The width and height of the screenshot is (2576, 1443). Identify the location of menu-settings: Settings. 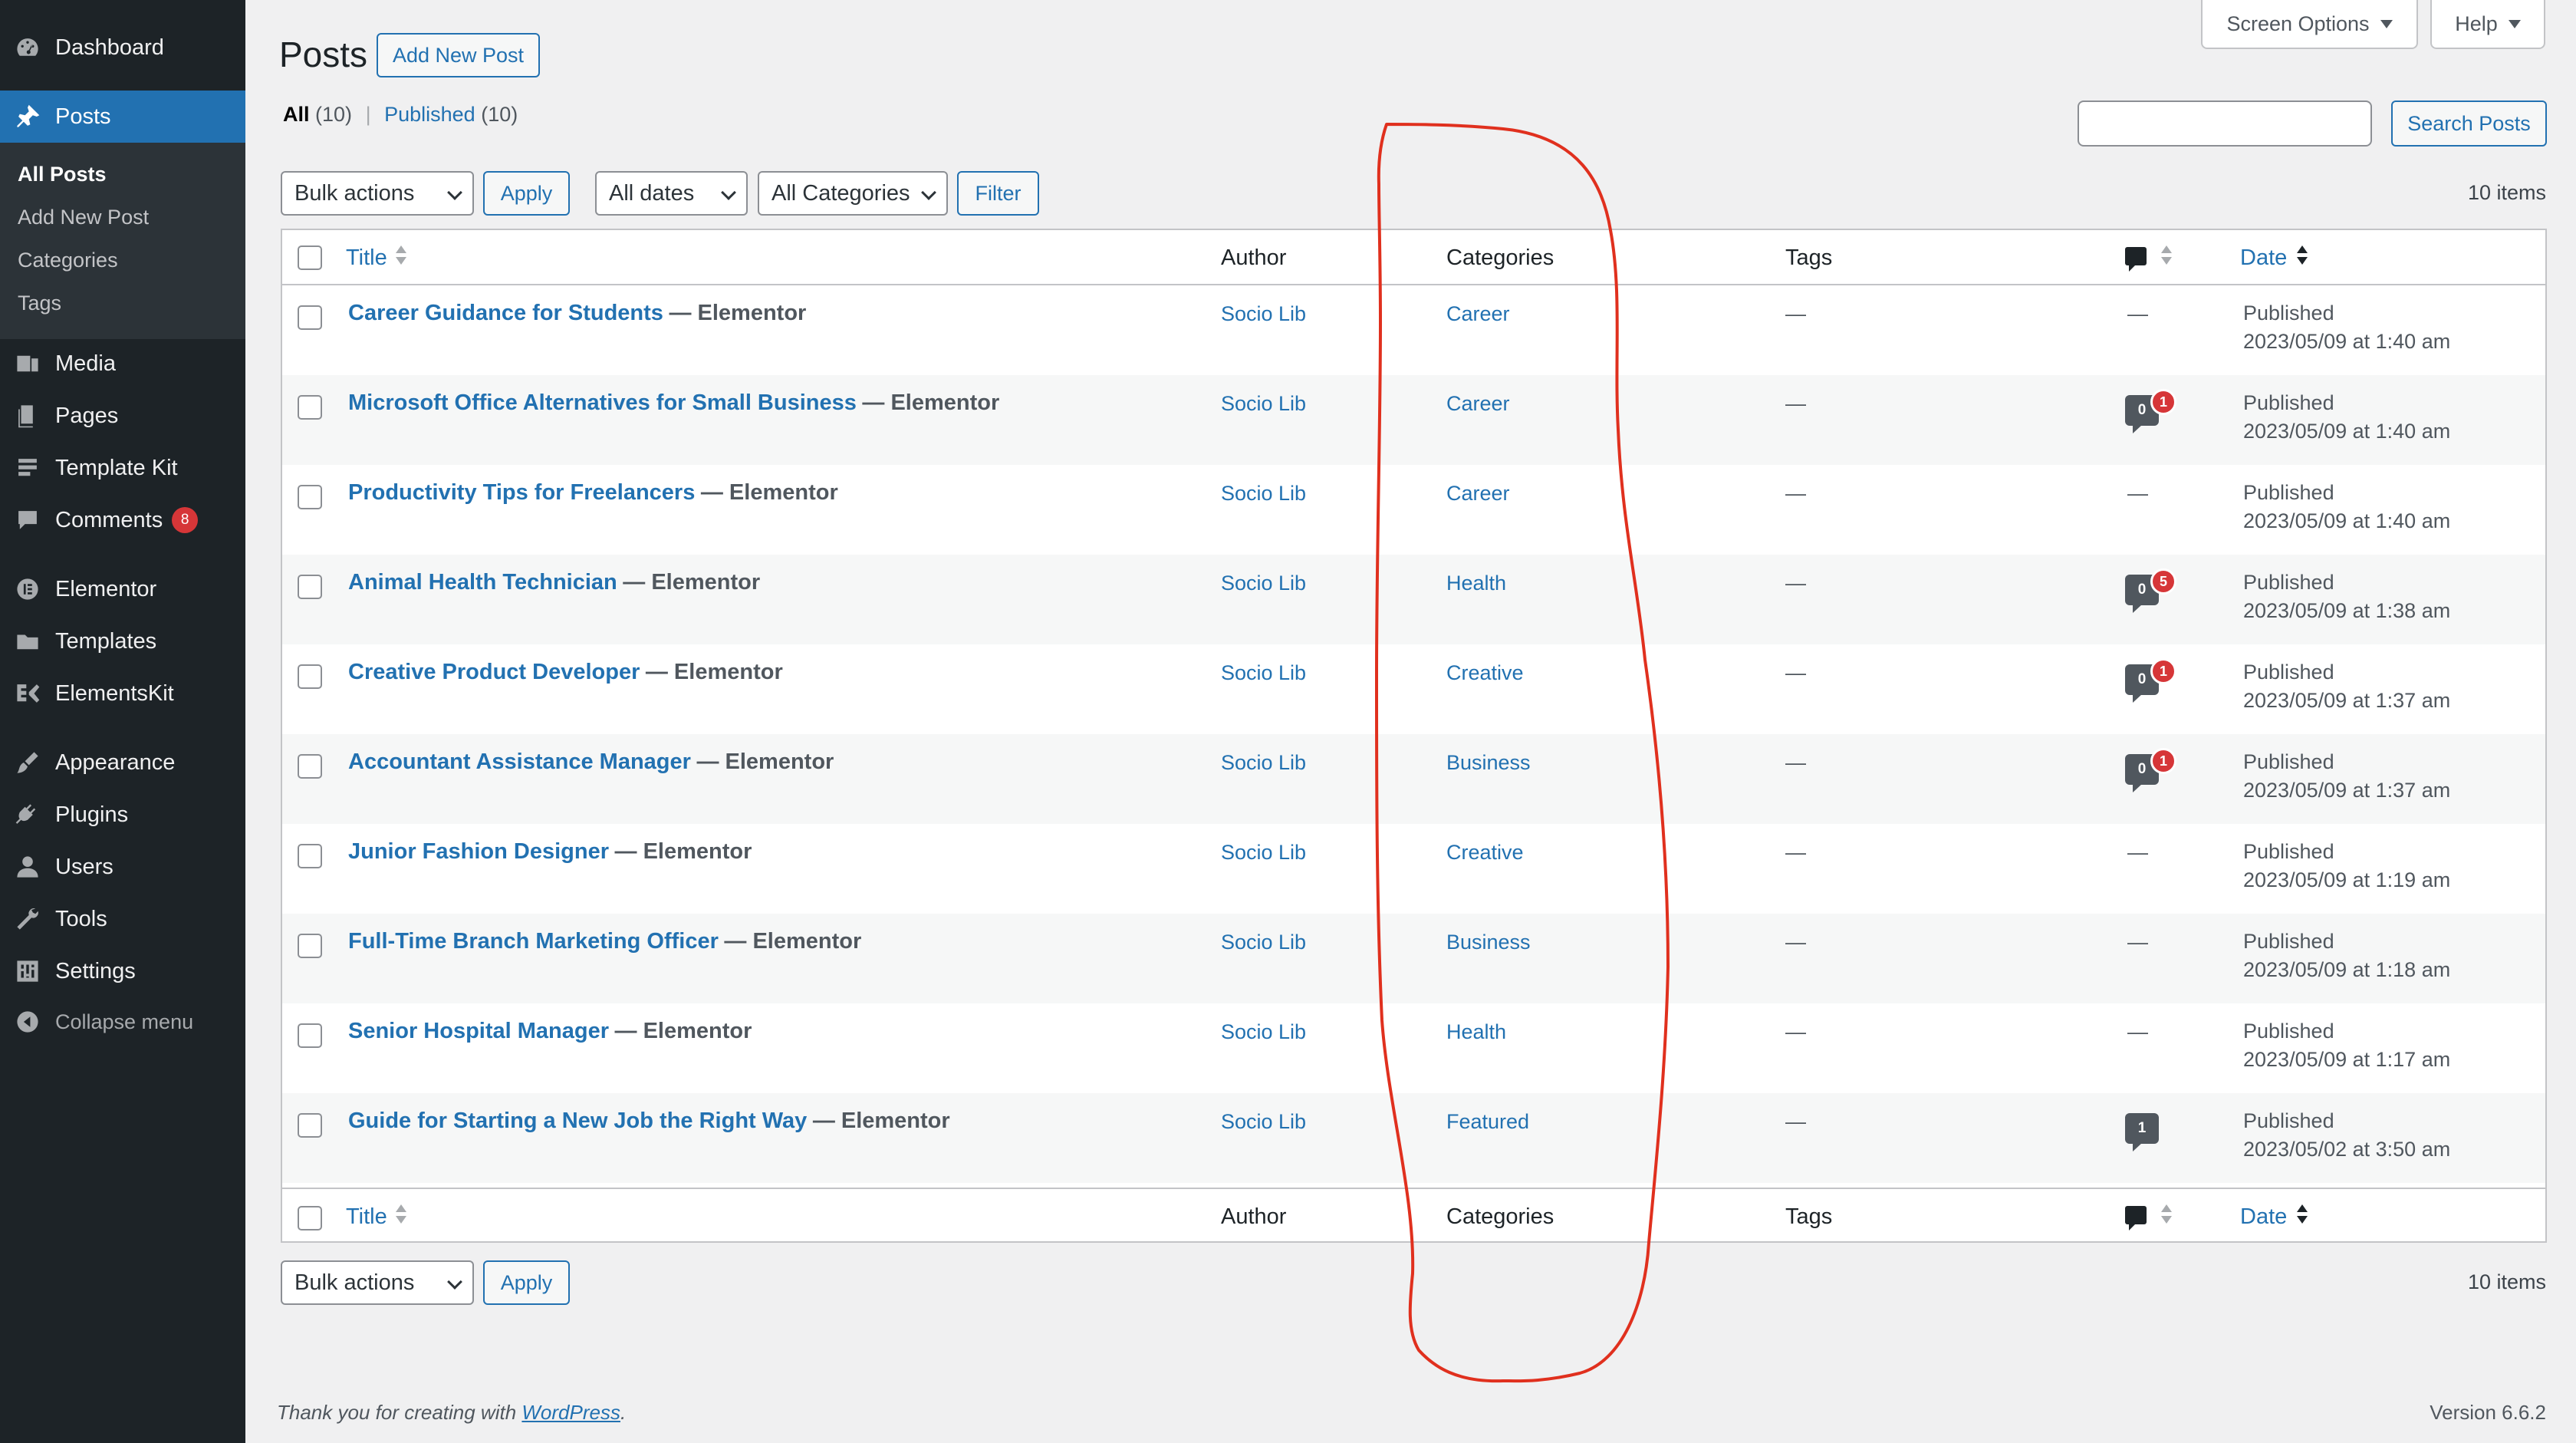
(122, 971).